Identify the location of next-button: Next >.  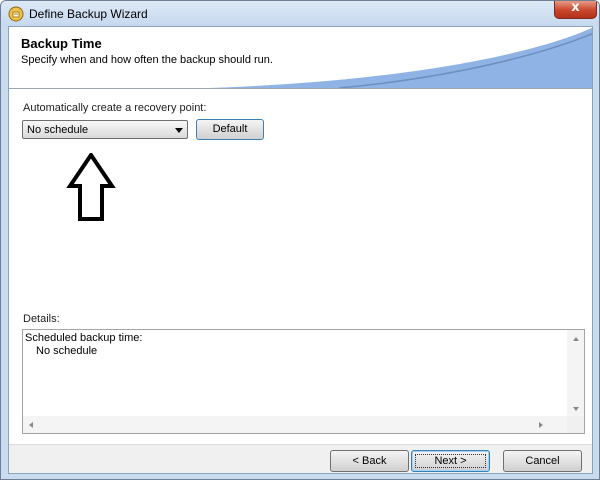
(450, 461).